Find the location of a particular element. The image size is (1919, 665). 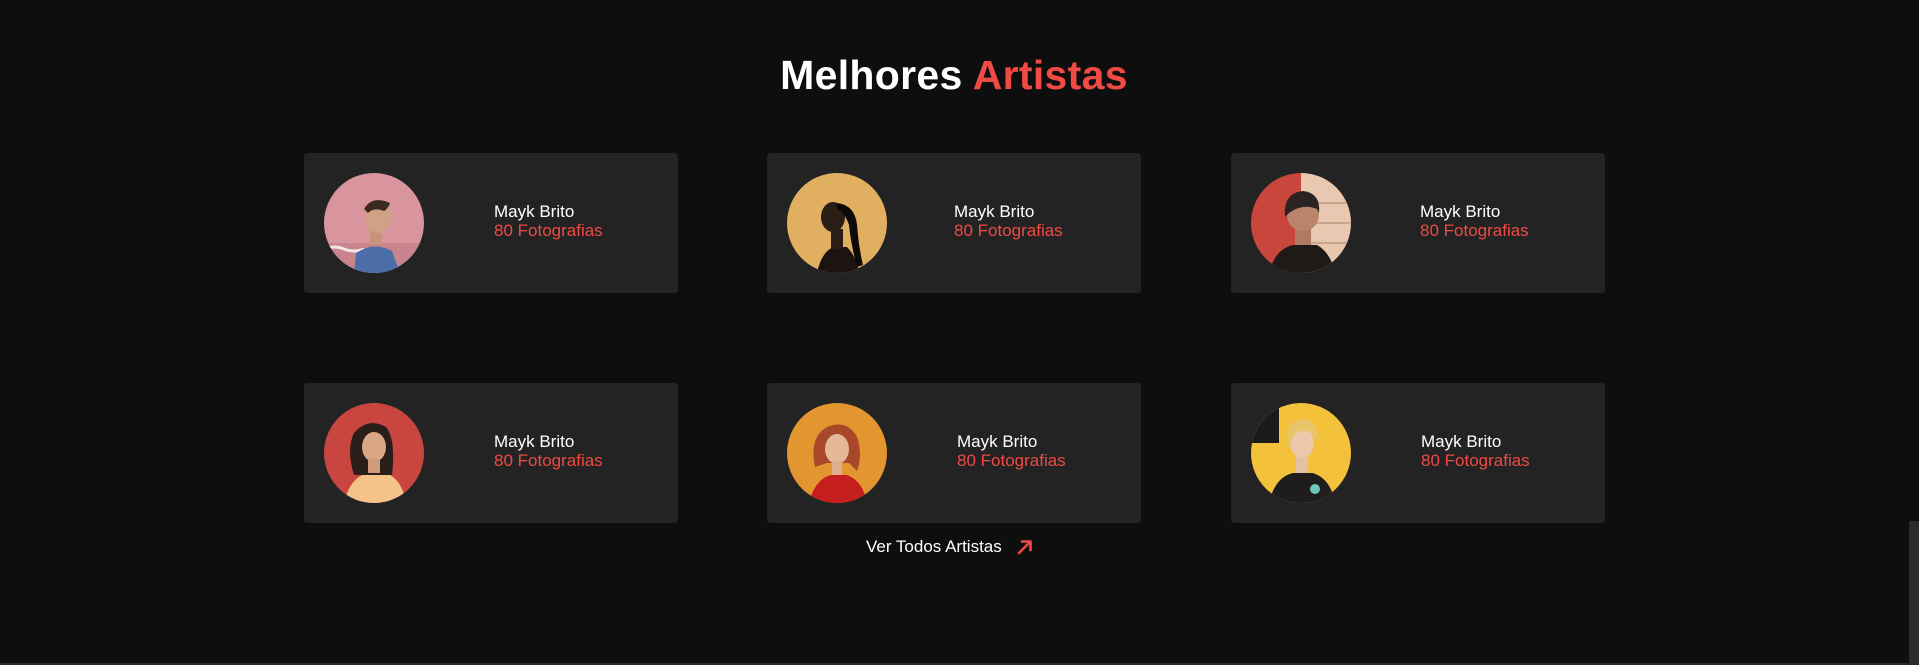

section-title: Melhores Artistas is located at coordinates (954, 75).